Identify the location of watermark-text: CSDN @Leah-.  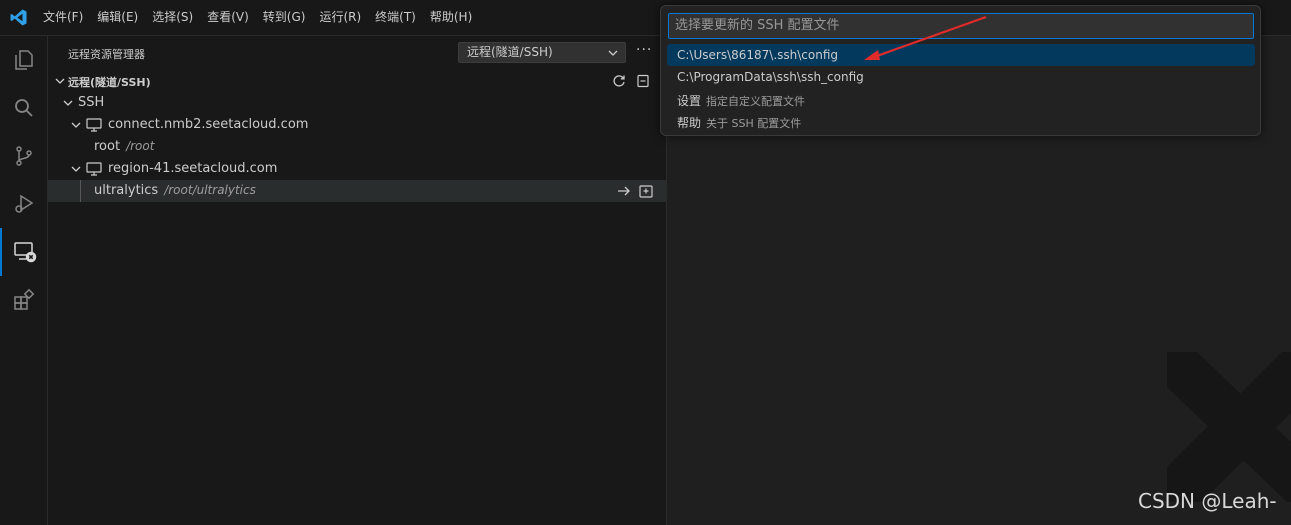
(1207, 501).